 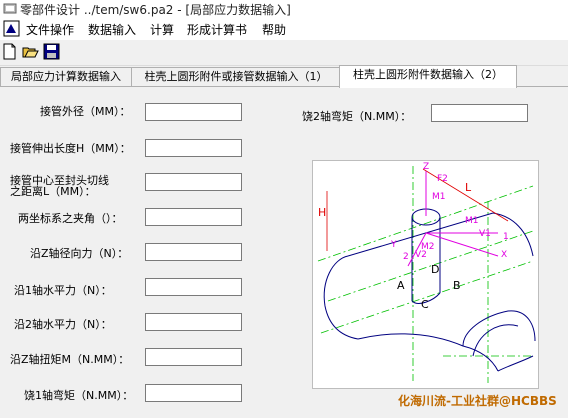 I want to click on save-disk-icon, so click(x=51, y=51).